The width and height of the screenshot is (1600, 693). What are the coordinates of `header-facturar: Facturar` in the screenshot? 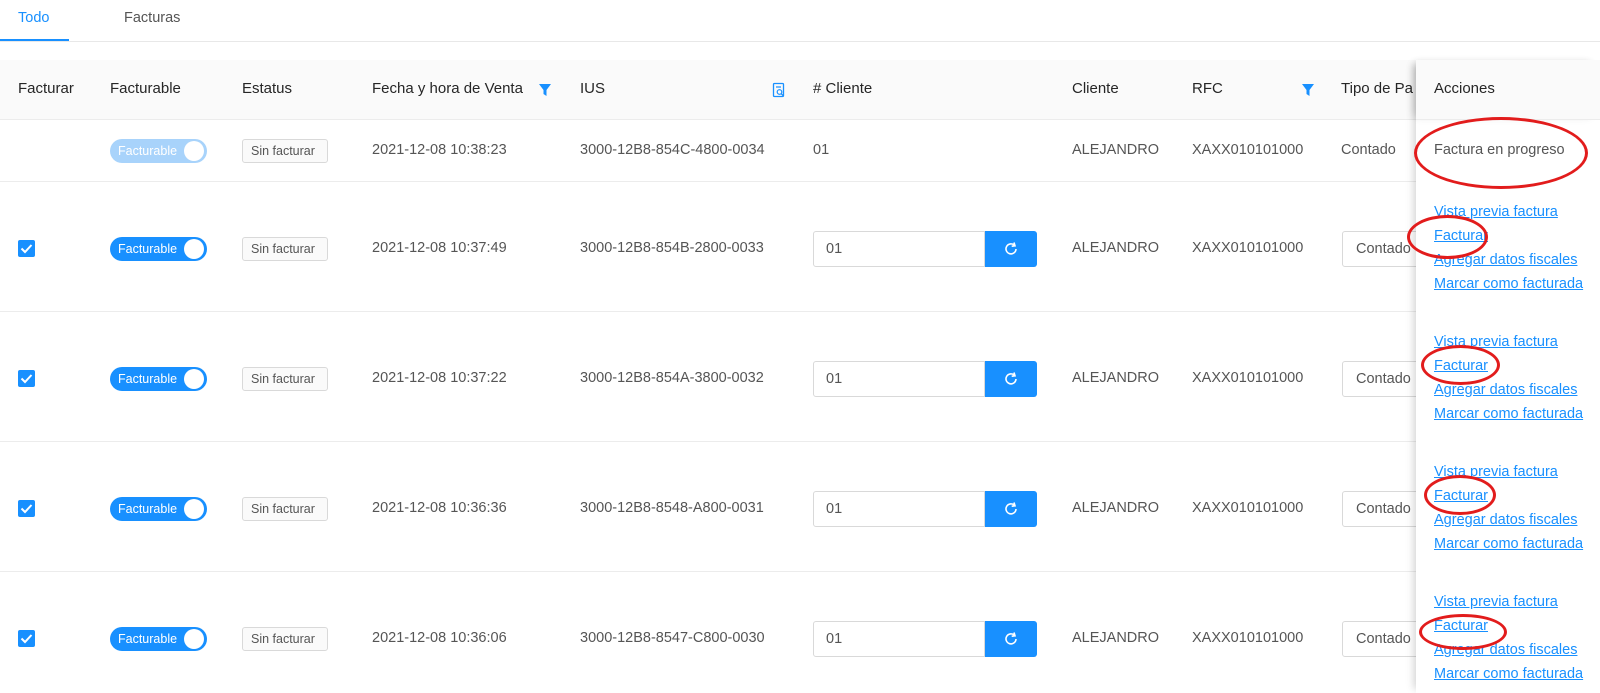 It's located at (46, 88).